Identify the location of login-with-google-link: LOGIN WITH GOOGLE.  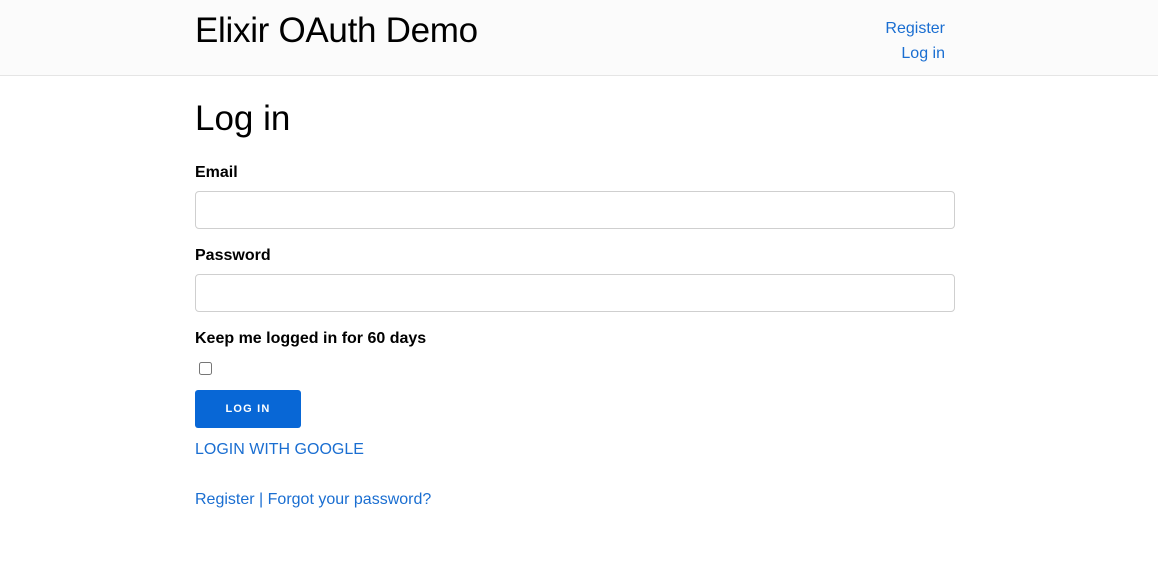
(279, 450).